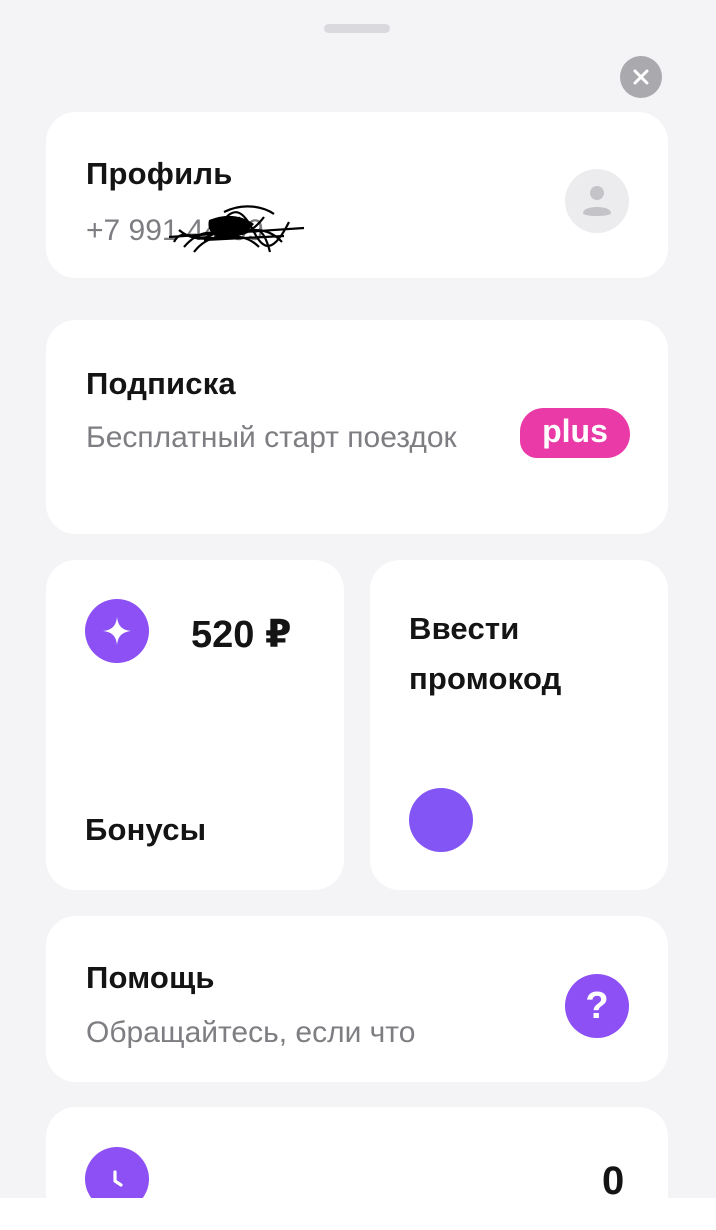  Describe the element at coordinates (357, 28) in the screenshot. I see `sheet-drag-handle` at that location.